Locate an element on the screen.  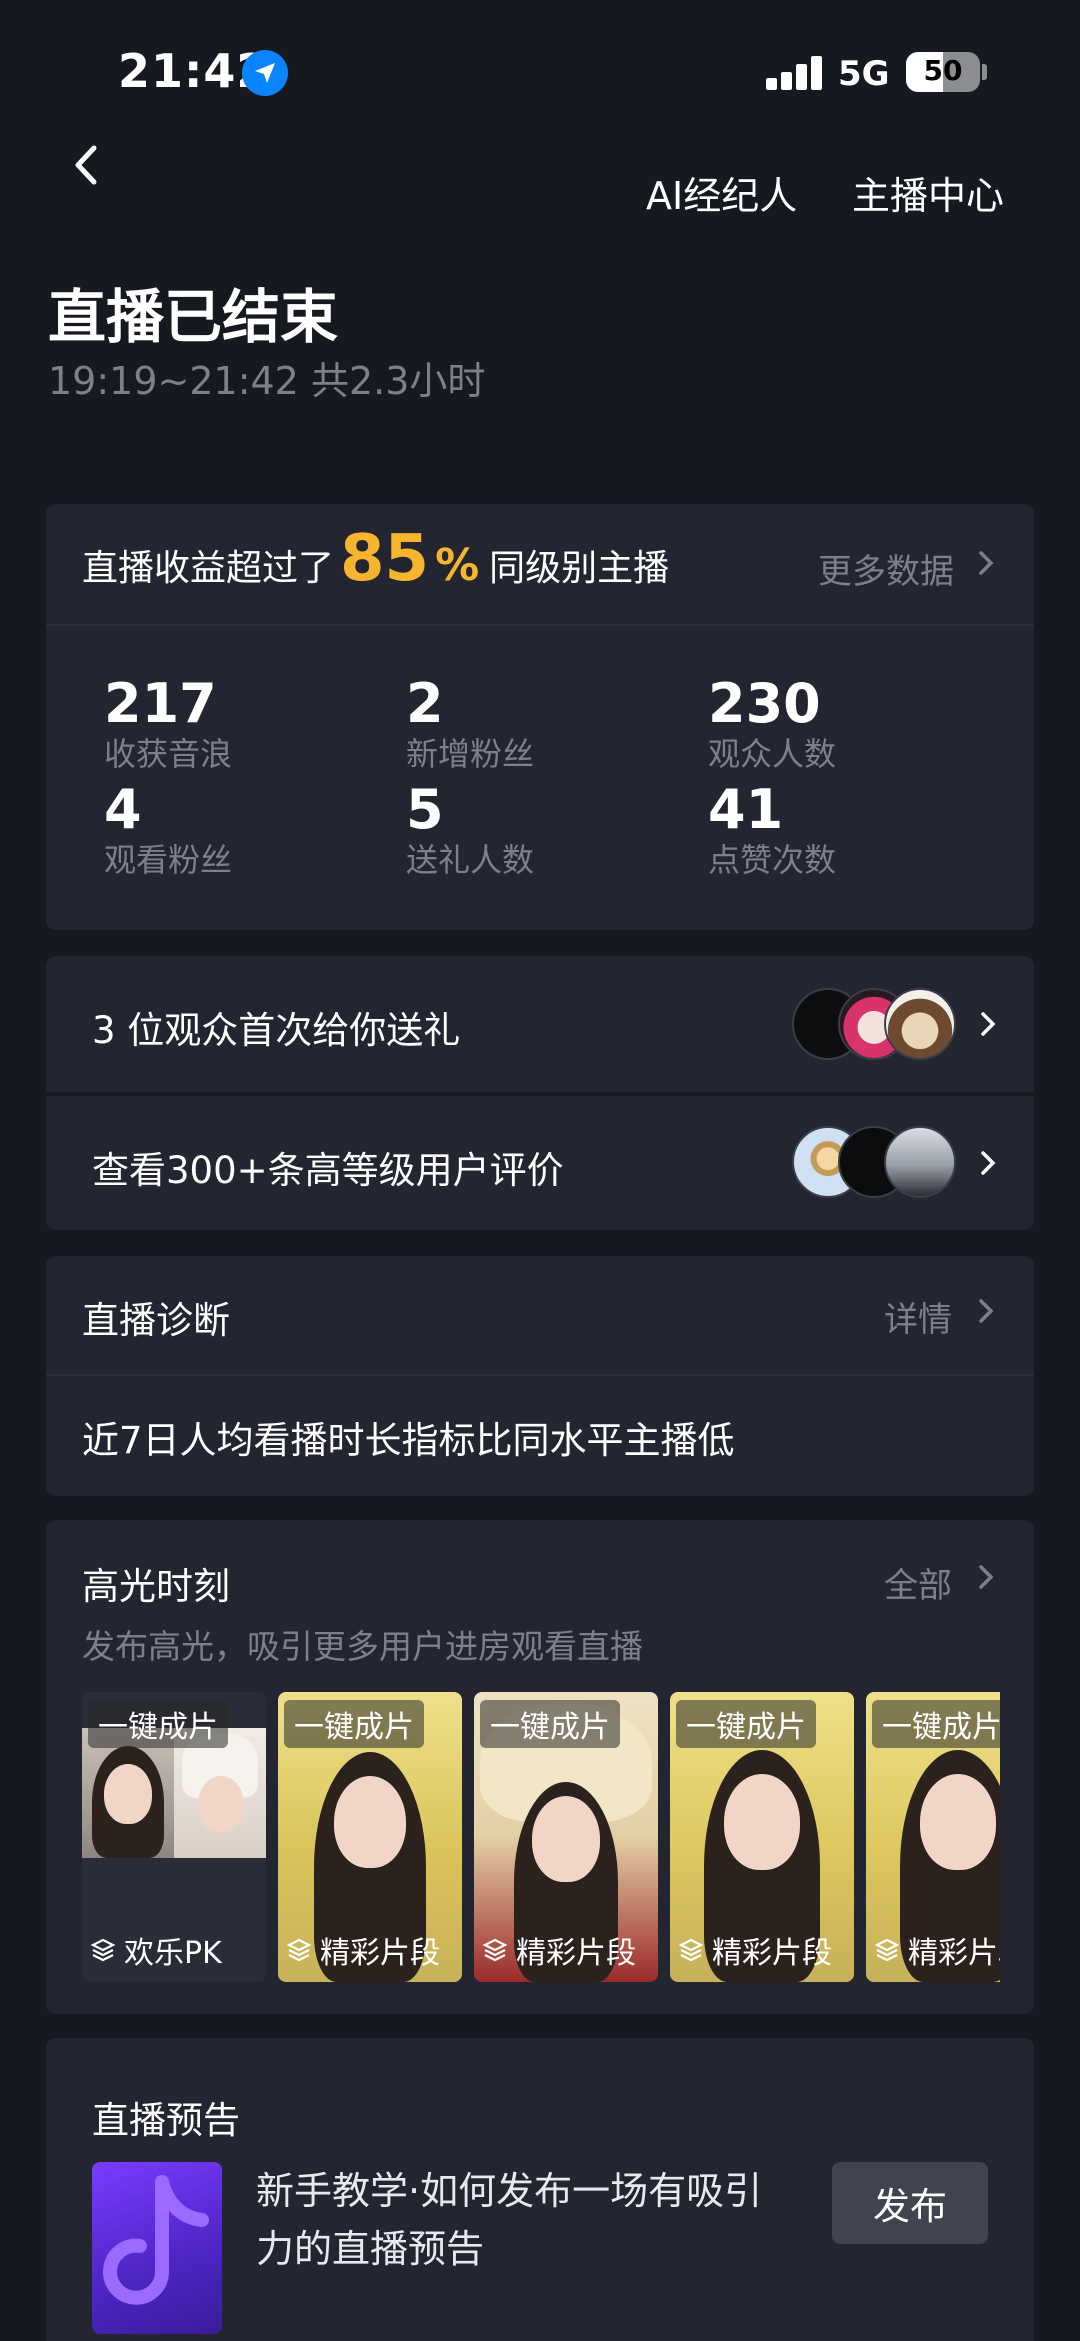
clip-caption-text: 欢乐PK is located at coordinates (173, 1953).